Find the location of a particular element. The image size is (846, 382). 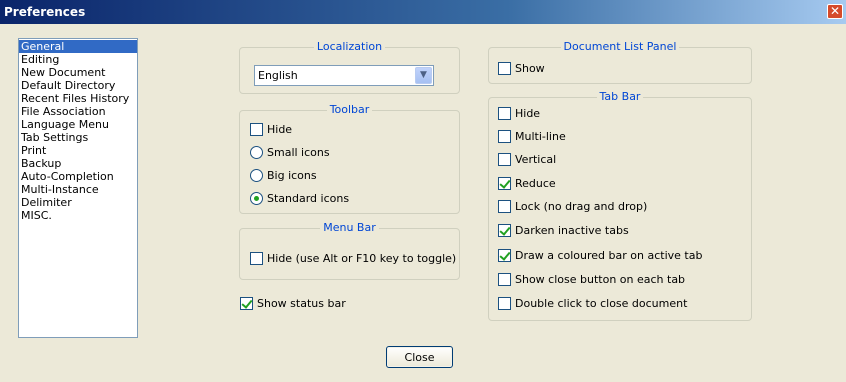

tab-bar-reduce-checkbox: Reduce is located at coordinates (527, 183).